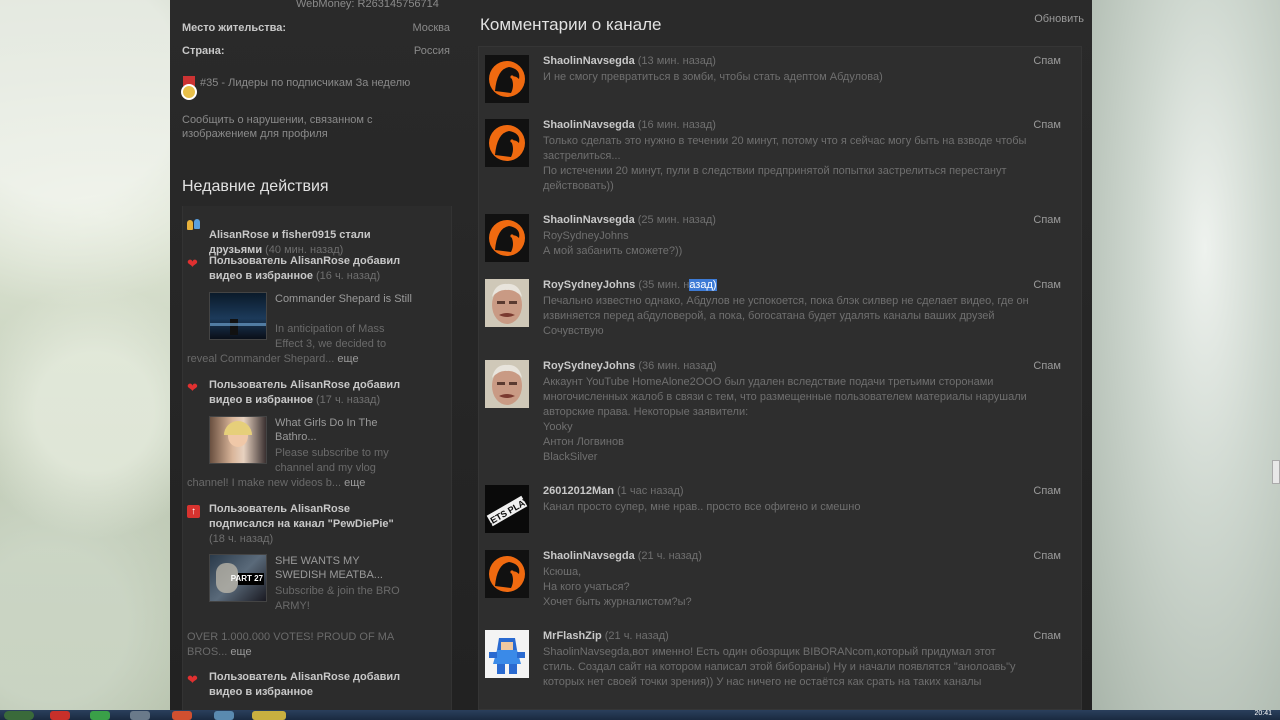 The width and height of the screenshot is (1280, 720). What do you see at coordinates (255, 186) in the screenshot?
I see `recent-activity-title: Недавние действия` at bounding box center [255, 186].